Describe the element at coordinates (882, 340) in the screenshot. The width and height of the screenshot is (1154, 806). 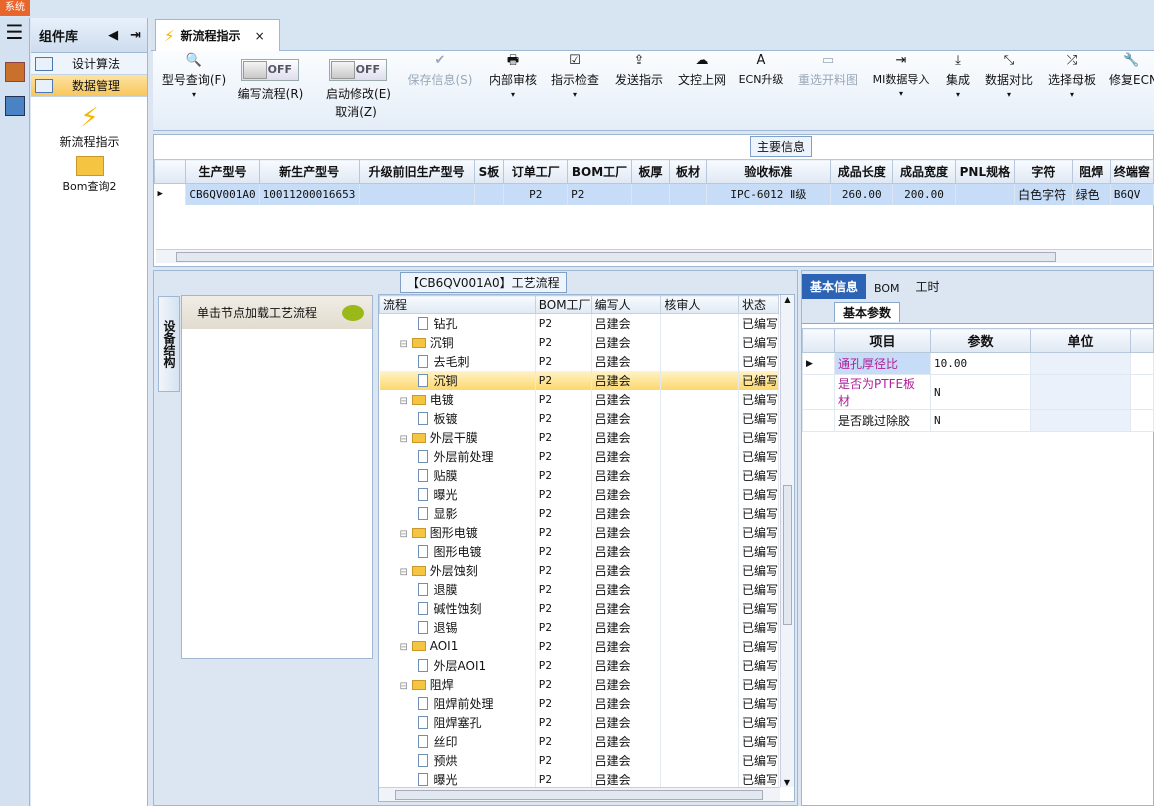
I see `col-header: 项目` at that location.